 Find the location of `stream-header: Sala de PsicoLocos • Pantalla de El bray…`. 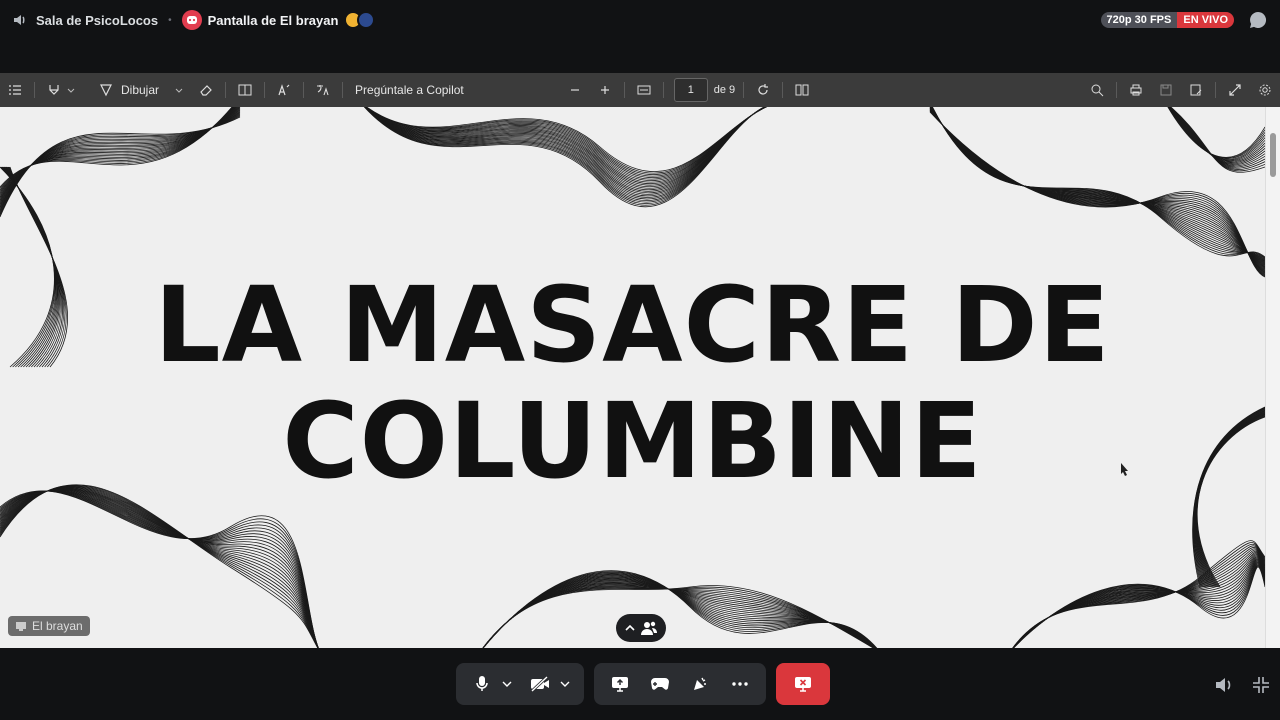

stream-header: Sala de PsicoLocos • Pantalla de El bray… is located at coordinates (640, 20).